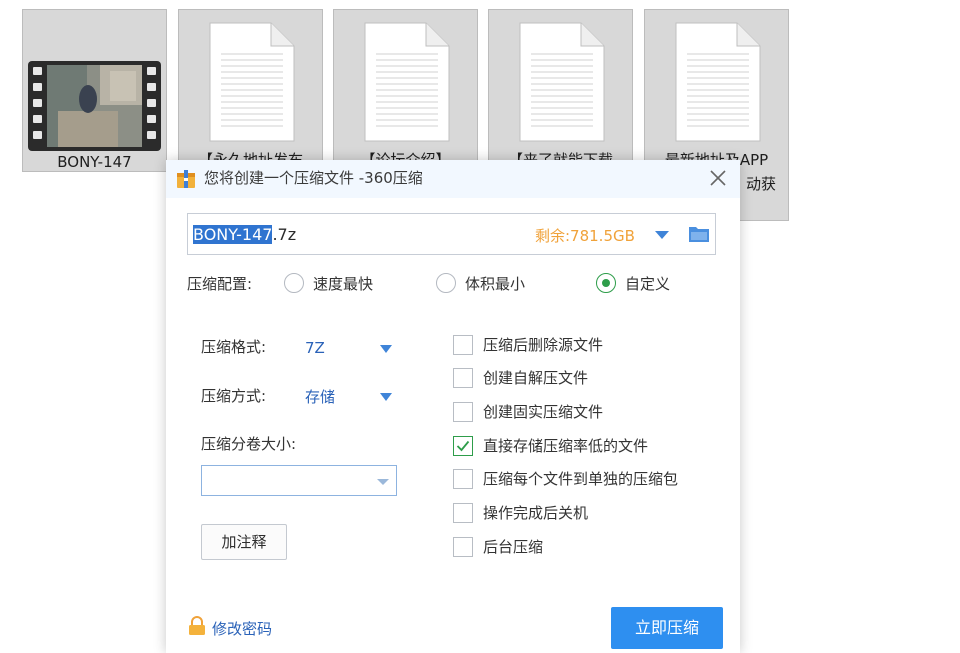 The image size is (960, 653). What do you see at coordinates (249, 444) in the screenshot?
I see `volume-size-label: 压缩分卷大小:` at bounding box center [249, 444].